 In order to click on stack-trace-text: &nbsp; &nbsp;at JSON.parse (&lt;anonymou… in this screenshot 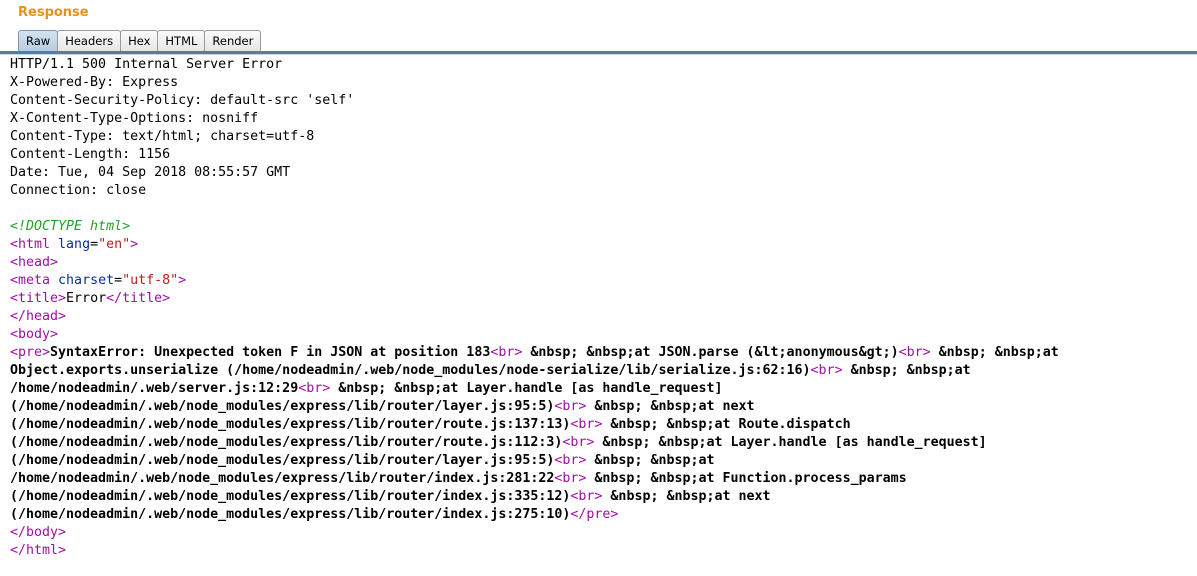, I will do `click(710, 352)`.